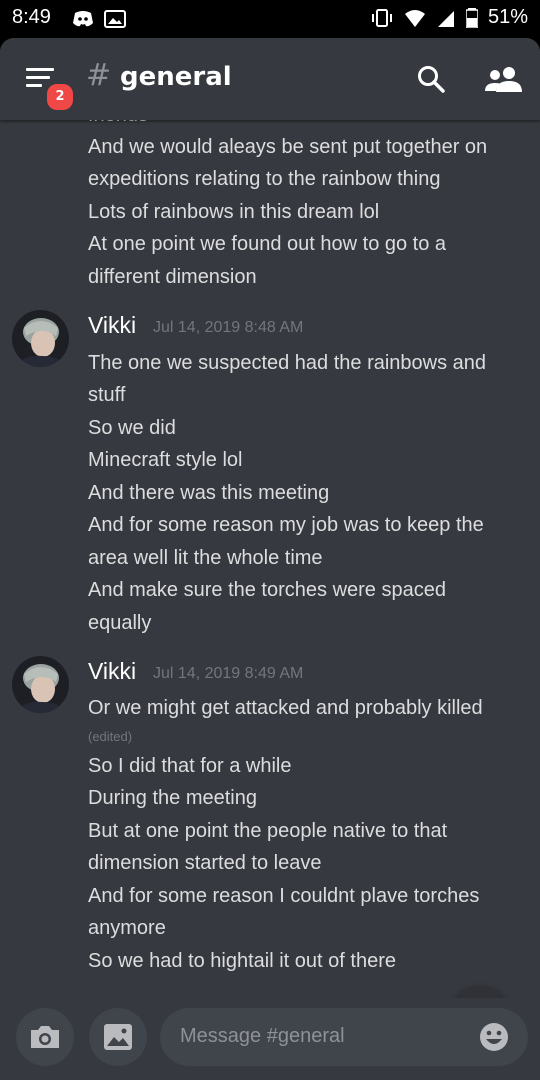 The width and height of the screenshot is (540, 1080). I want to click on photo-notification-icon, so click(115, 19).